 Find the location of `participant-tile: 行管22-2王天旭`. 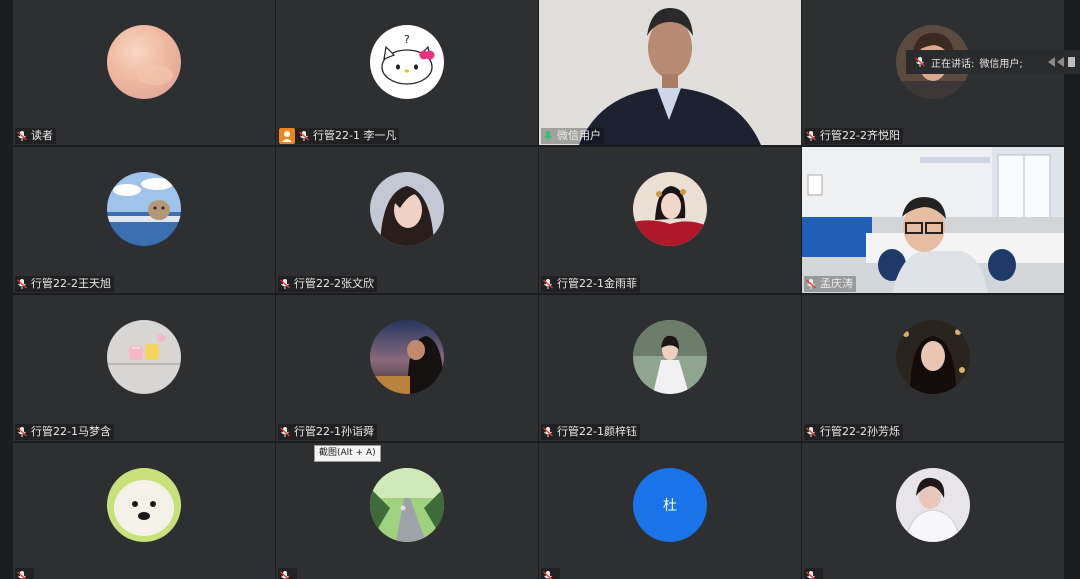

participant-tile: 行管22-2王天旭 is located at coordinates (144, 220).